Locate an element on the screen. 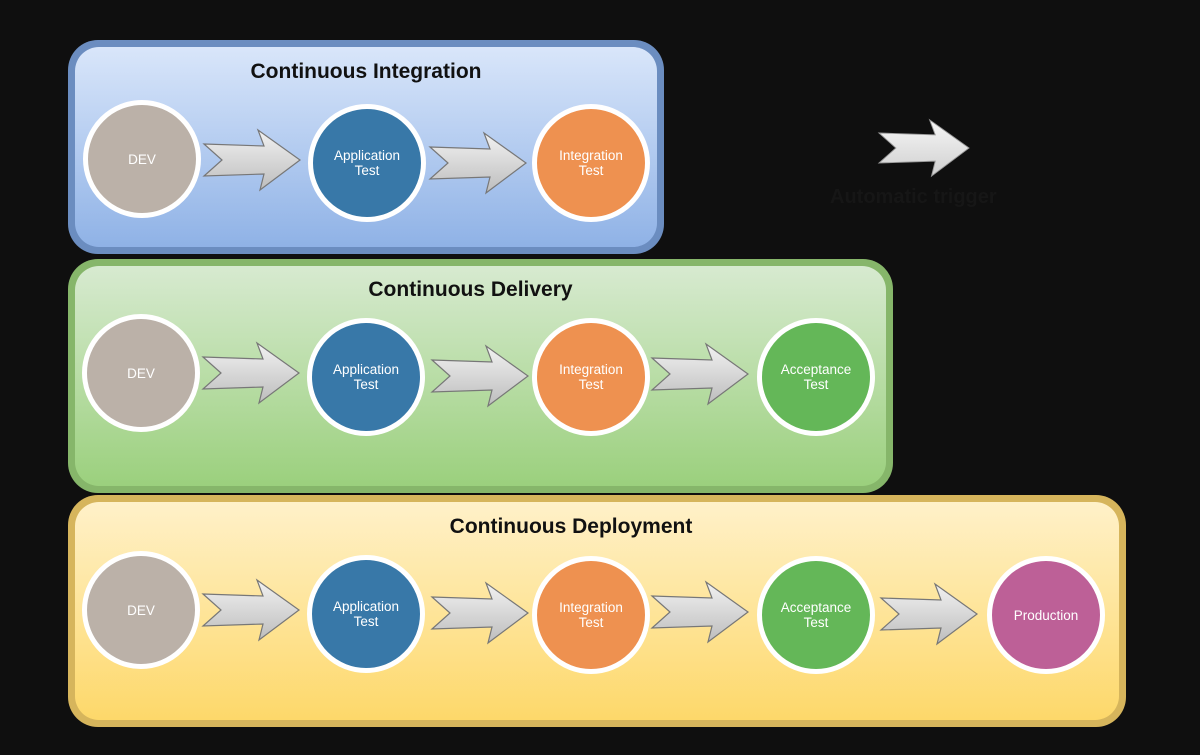 The width and height of the screenshot is (1200, 755). panel-title: Continuous Deployment is located at coordinates (571, 526).